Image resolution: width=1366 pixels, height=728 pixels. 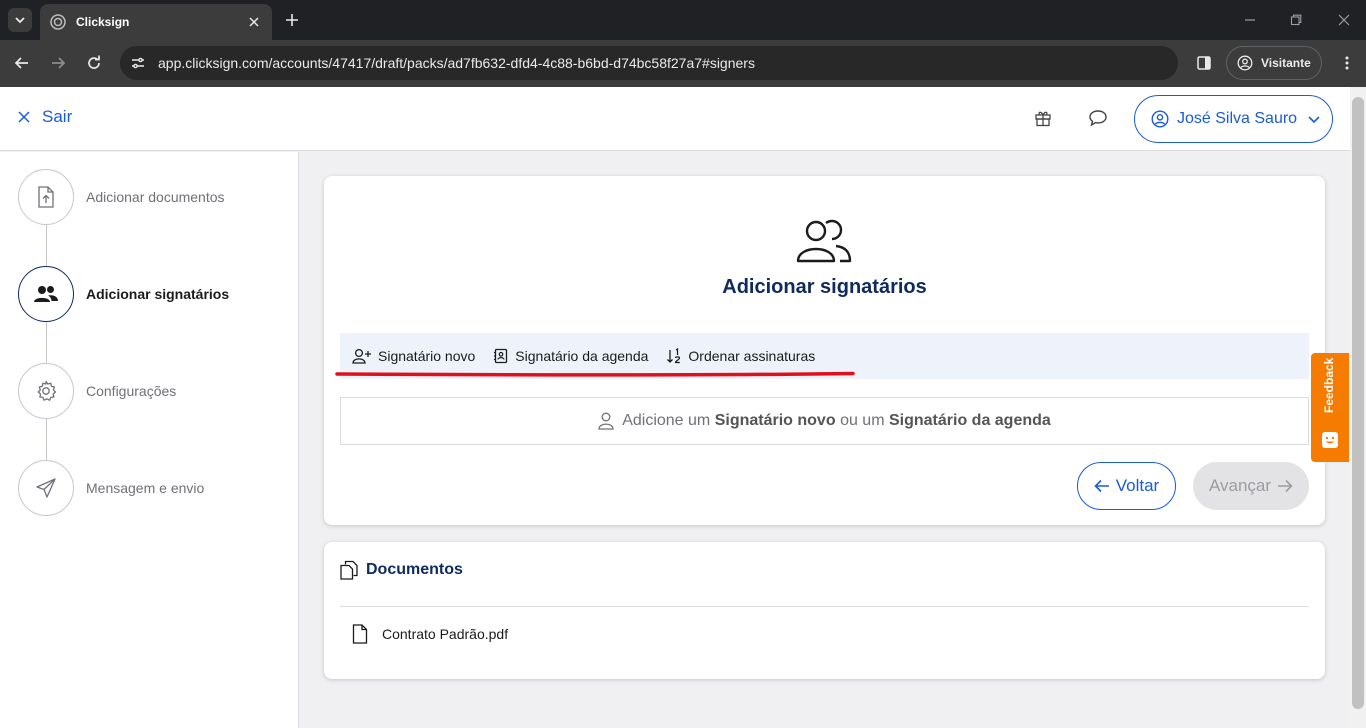 What do you see at coordinates (58, 22) in the screenshot?
I see `site-favicon-icon` at bounding box center [58, 22].